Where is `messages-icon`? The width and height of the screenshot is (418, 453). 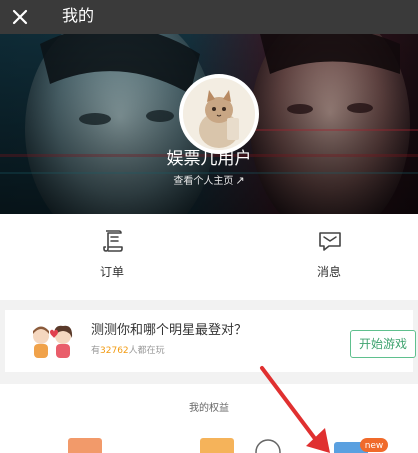
messages-icon is located at coordinates (330, 241).